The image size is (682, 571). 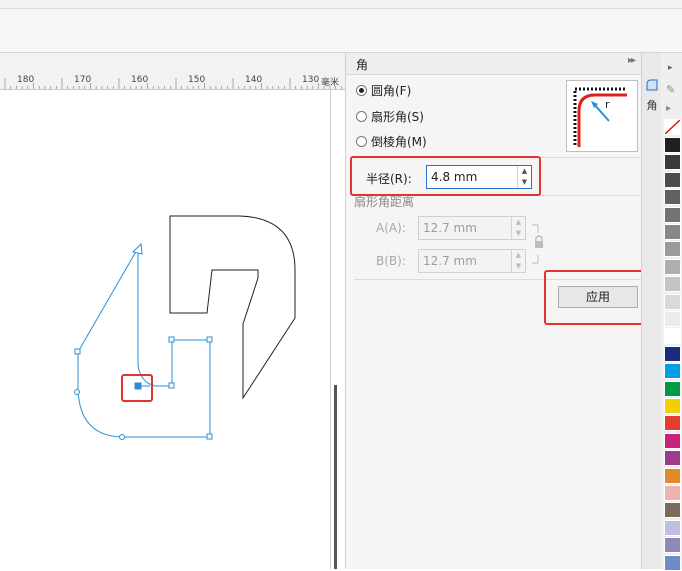 What do you see at coordinates (670, 68) in the screenshot?
I see `palette-scroll-up-icon: ▸` at bounding box center [670, 68].